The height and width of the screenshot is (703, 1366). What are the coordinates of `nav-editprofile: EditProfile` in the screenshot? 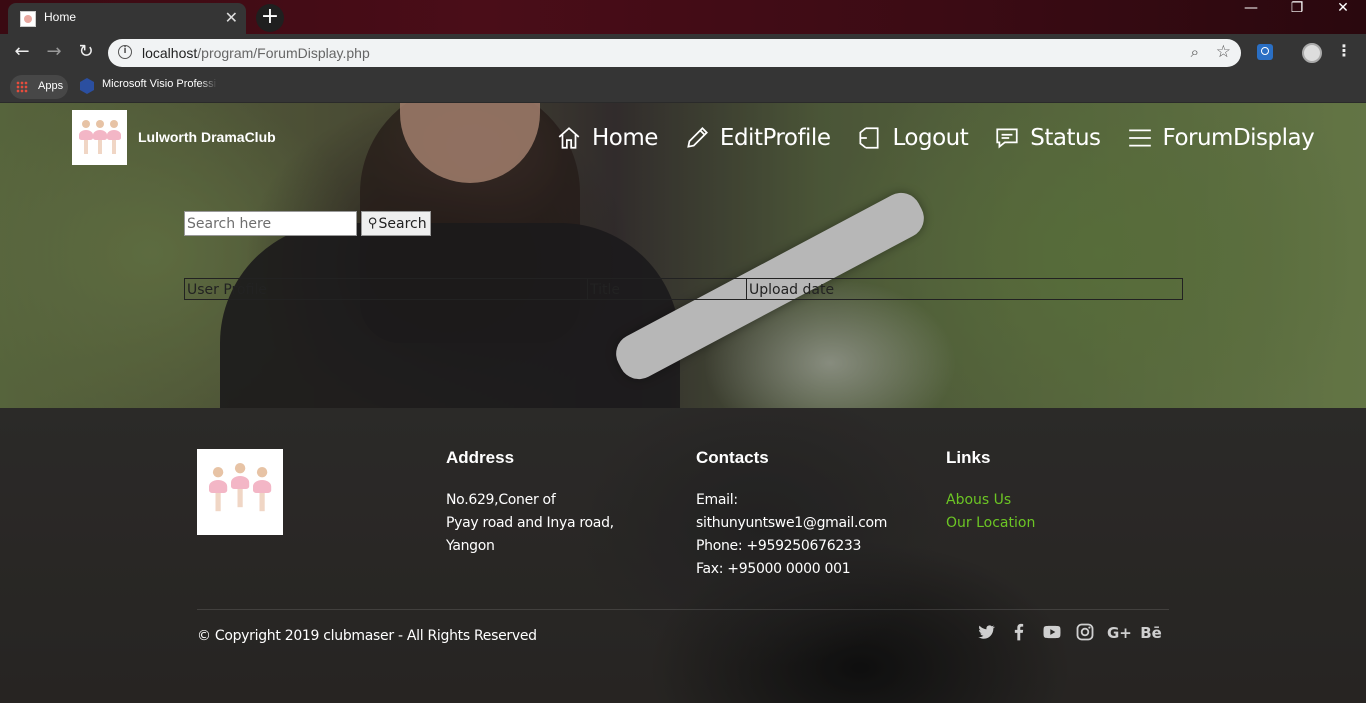 It's located at (757, 138).